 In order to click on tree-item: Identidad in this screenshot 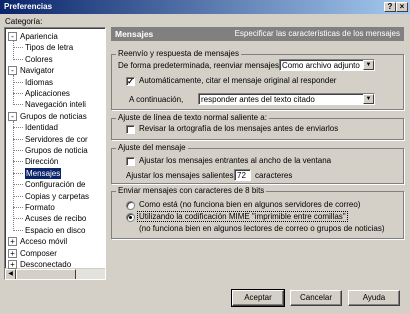, I will do `click(41, 127)`.